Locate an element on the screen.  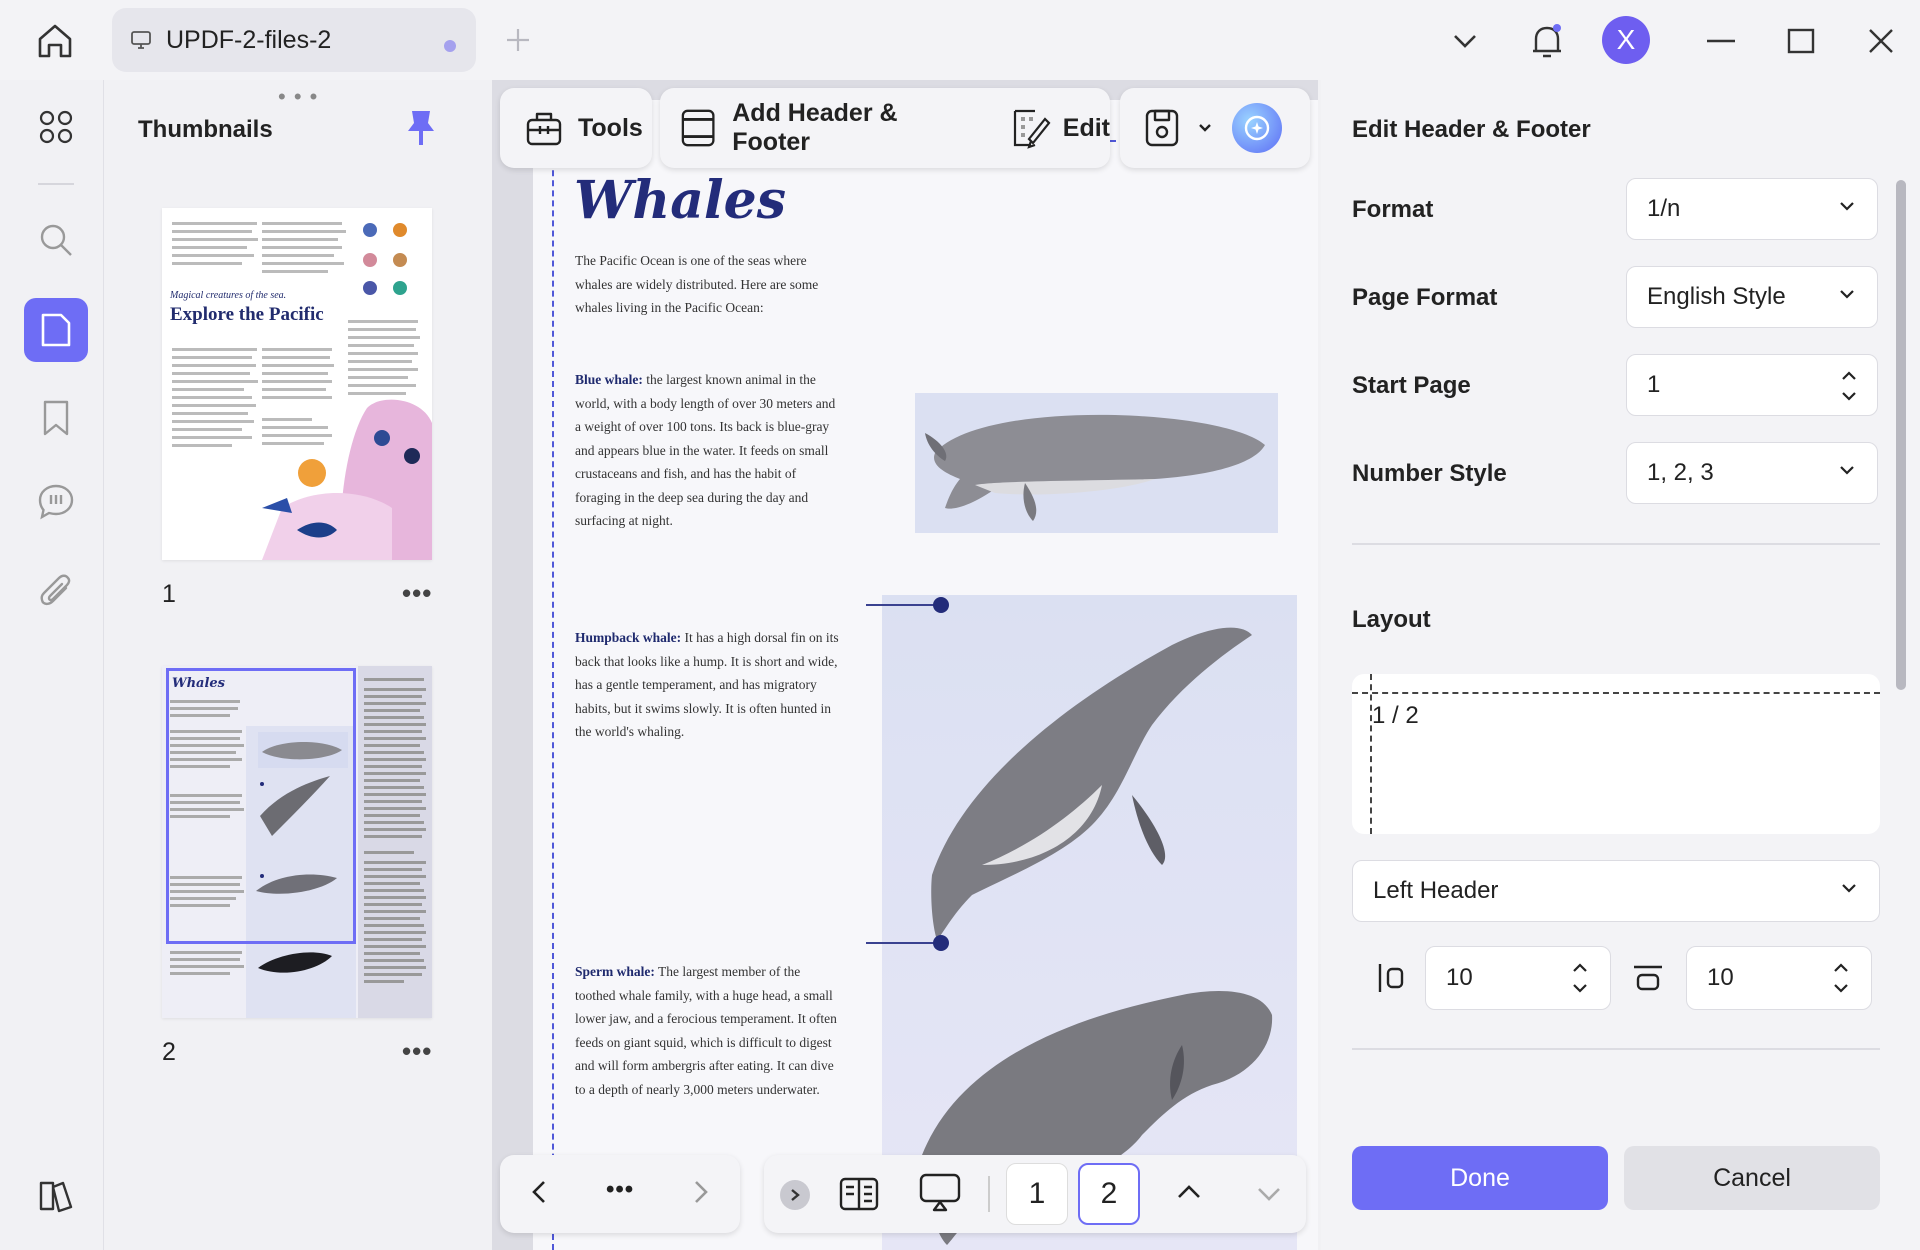
start-page-value: 1 is located at coordinates (1654, 384).